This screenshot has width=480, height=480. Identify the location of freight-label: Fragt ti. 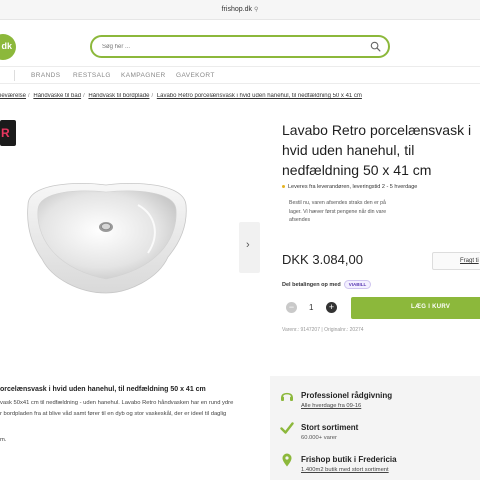
(469, 261).